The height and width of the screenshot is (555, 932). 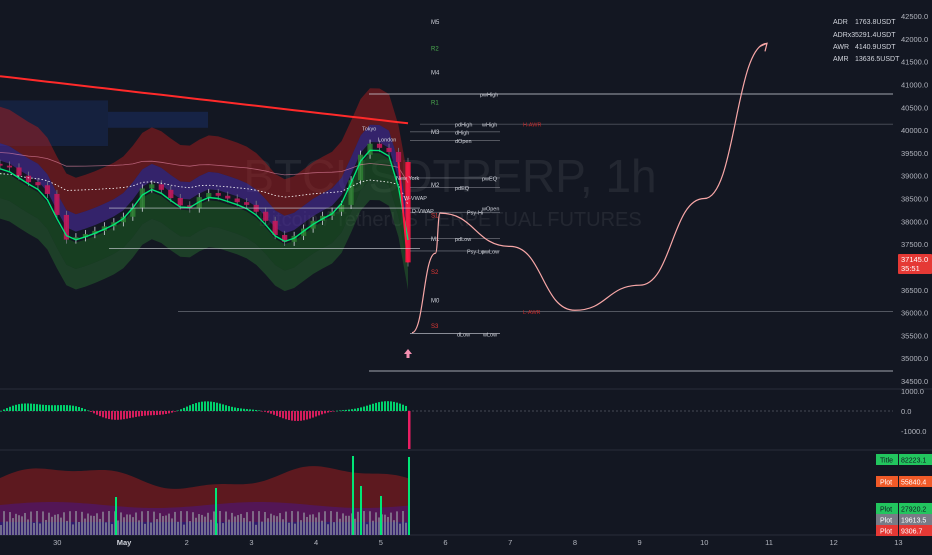 I want to click on price-tick-label: 38500.0, so click(x=914, y=199).